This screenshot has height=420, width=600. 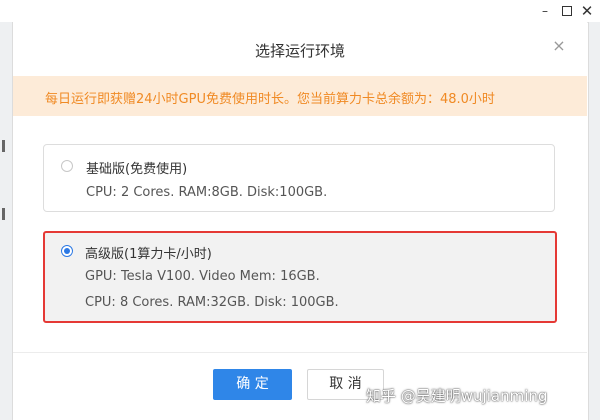 What do you see at coordinates (300, 11) in the screenshot?
I see `window-titlebar: – ✕` at bounding box center [300, 11].